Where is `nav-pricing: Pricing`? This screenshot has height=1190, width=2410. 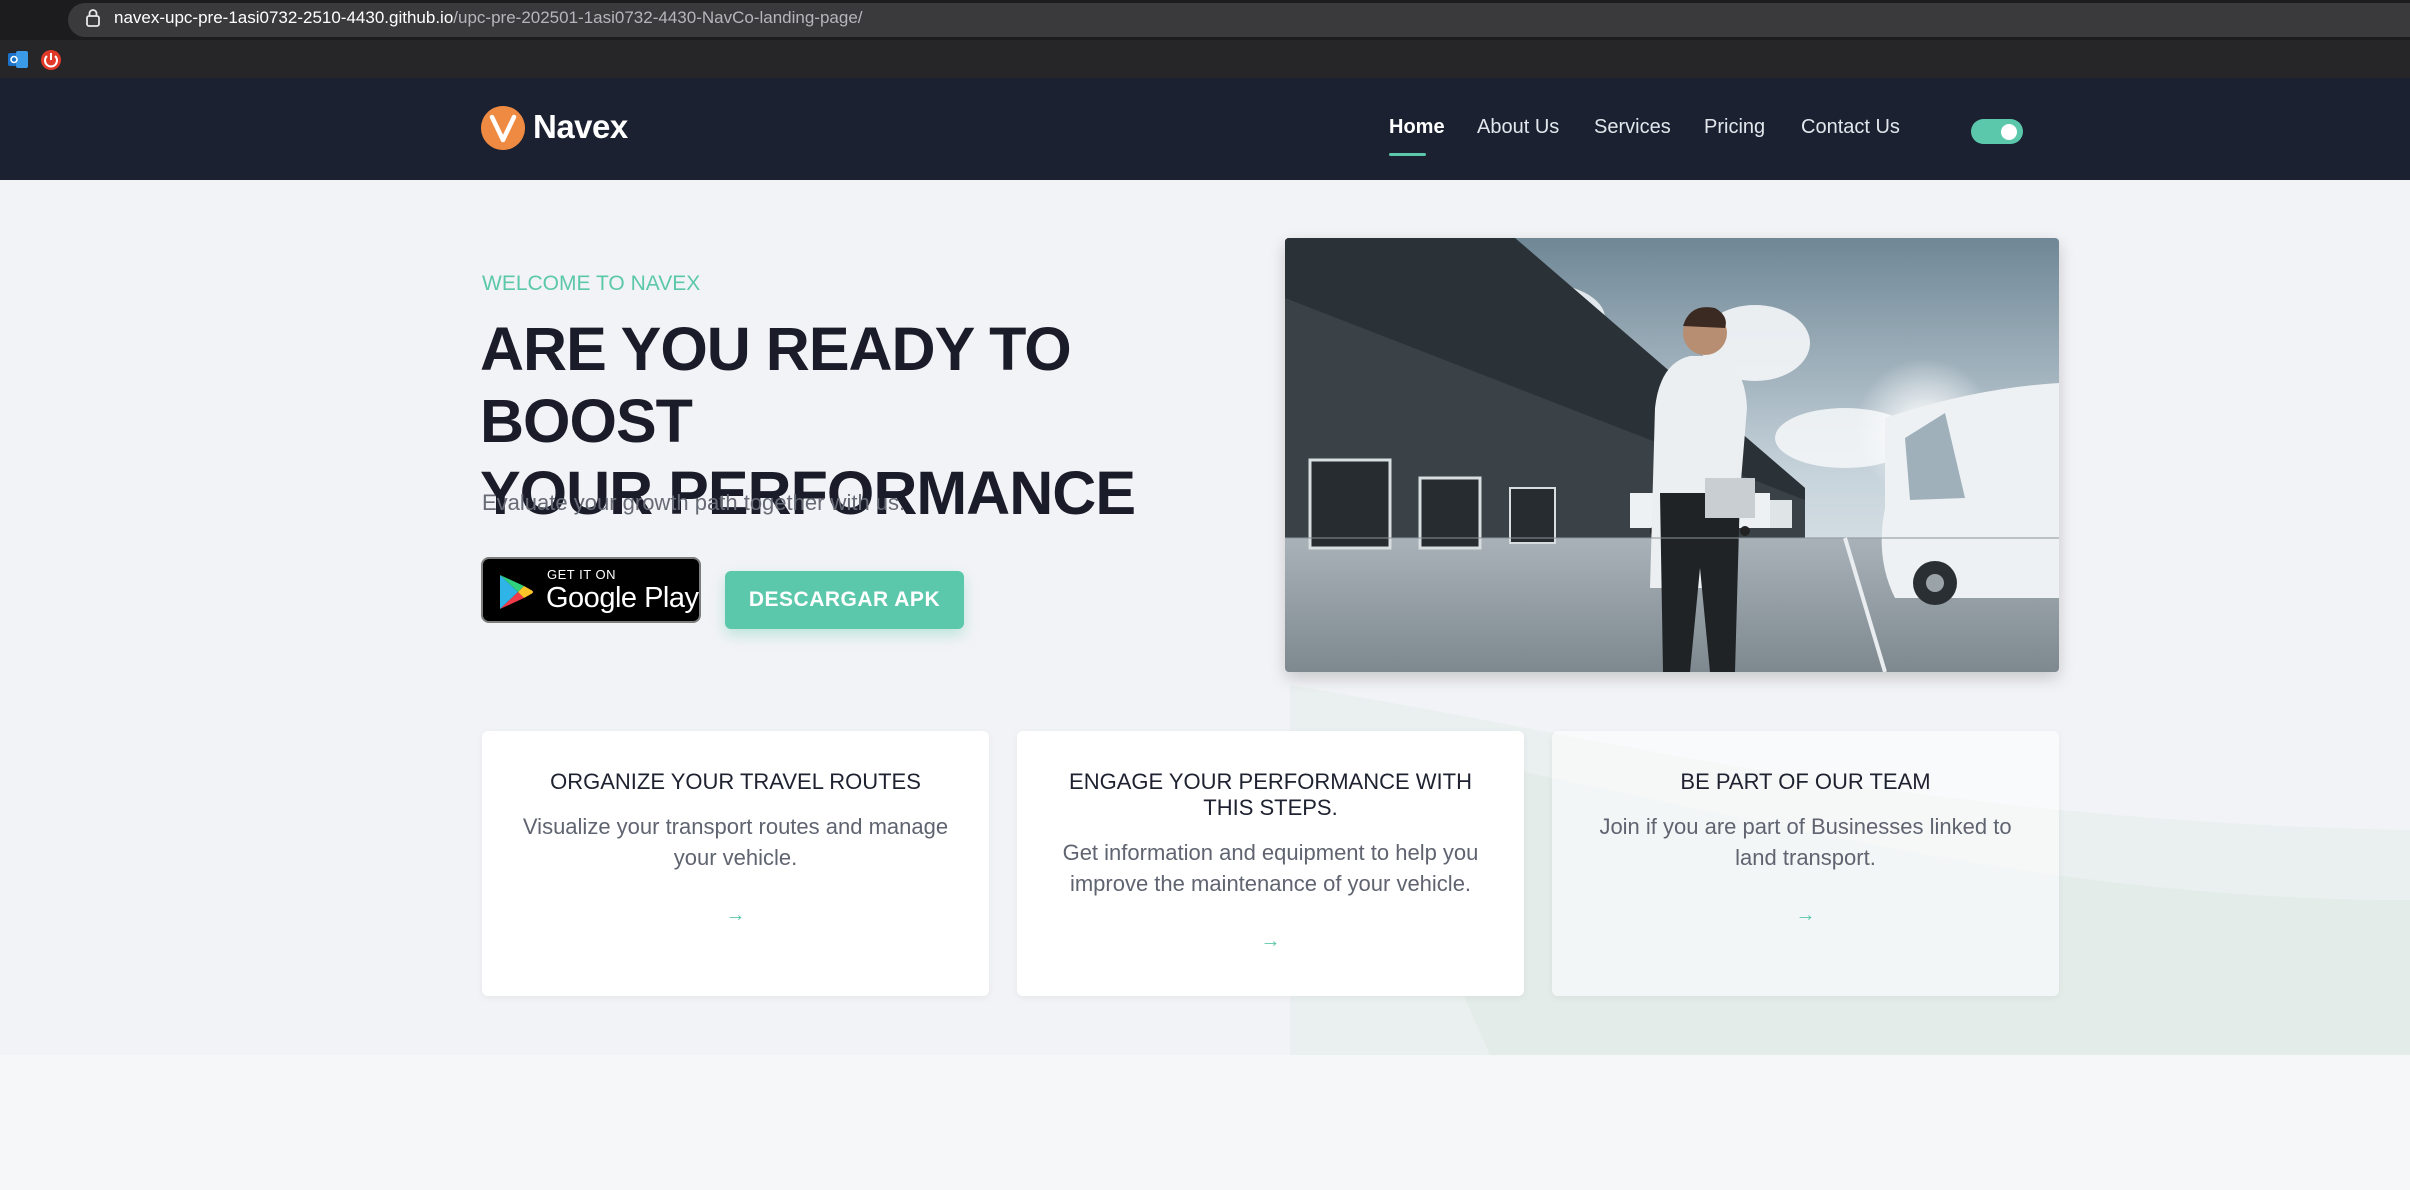 nav-pricing: Pricing is located at coordinates (1734, 127).